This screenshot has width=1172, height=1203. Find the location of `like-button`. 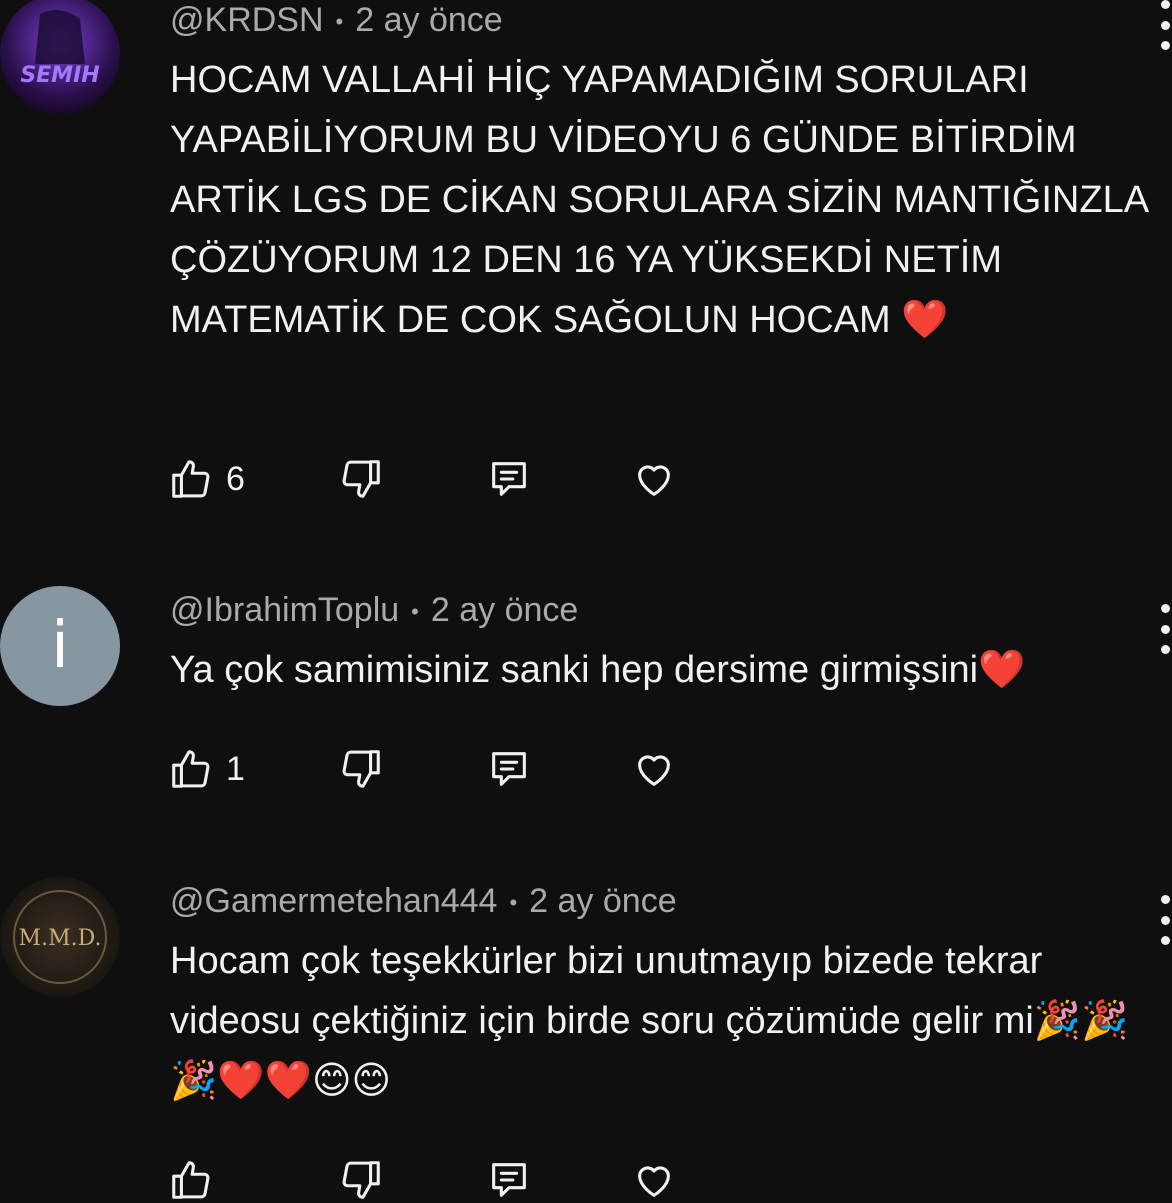

like-button is located at coordinates (197, 1179).